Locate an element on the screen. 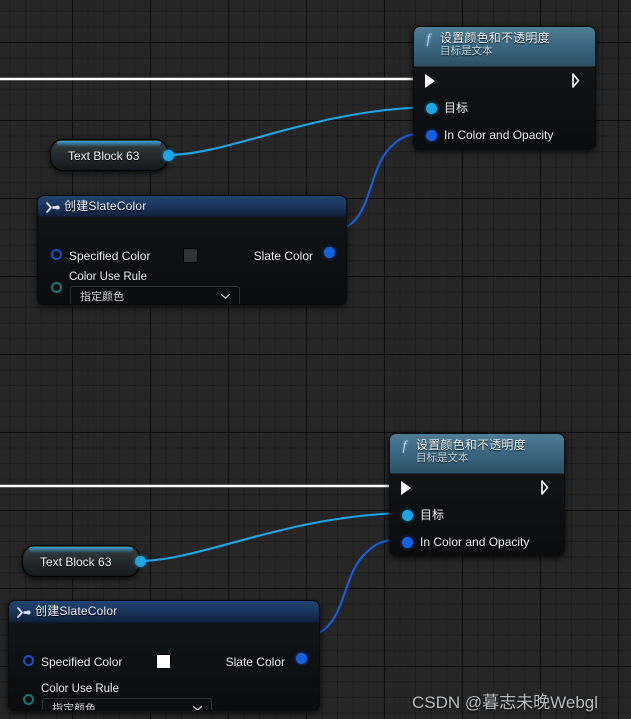 This screenshot has width=631, height=719. object-wire-bottom is located at coordinates (271, 537).